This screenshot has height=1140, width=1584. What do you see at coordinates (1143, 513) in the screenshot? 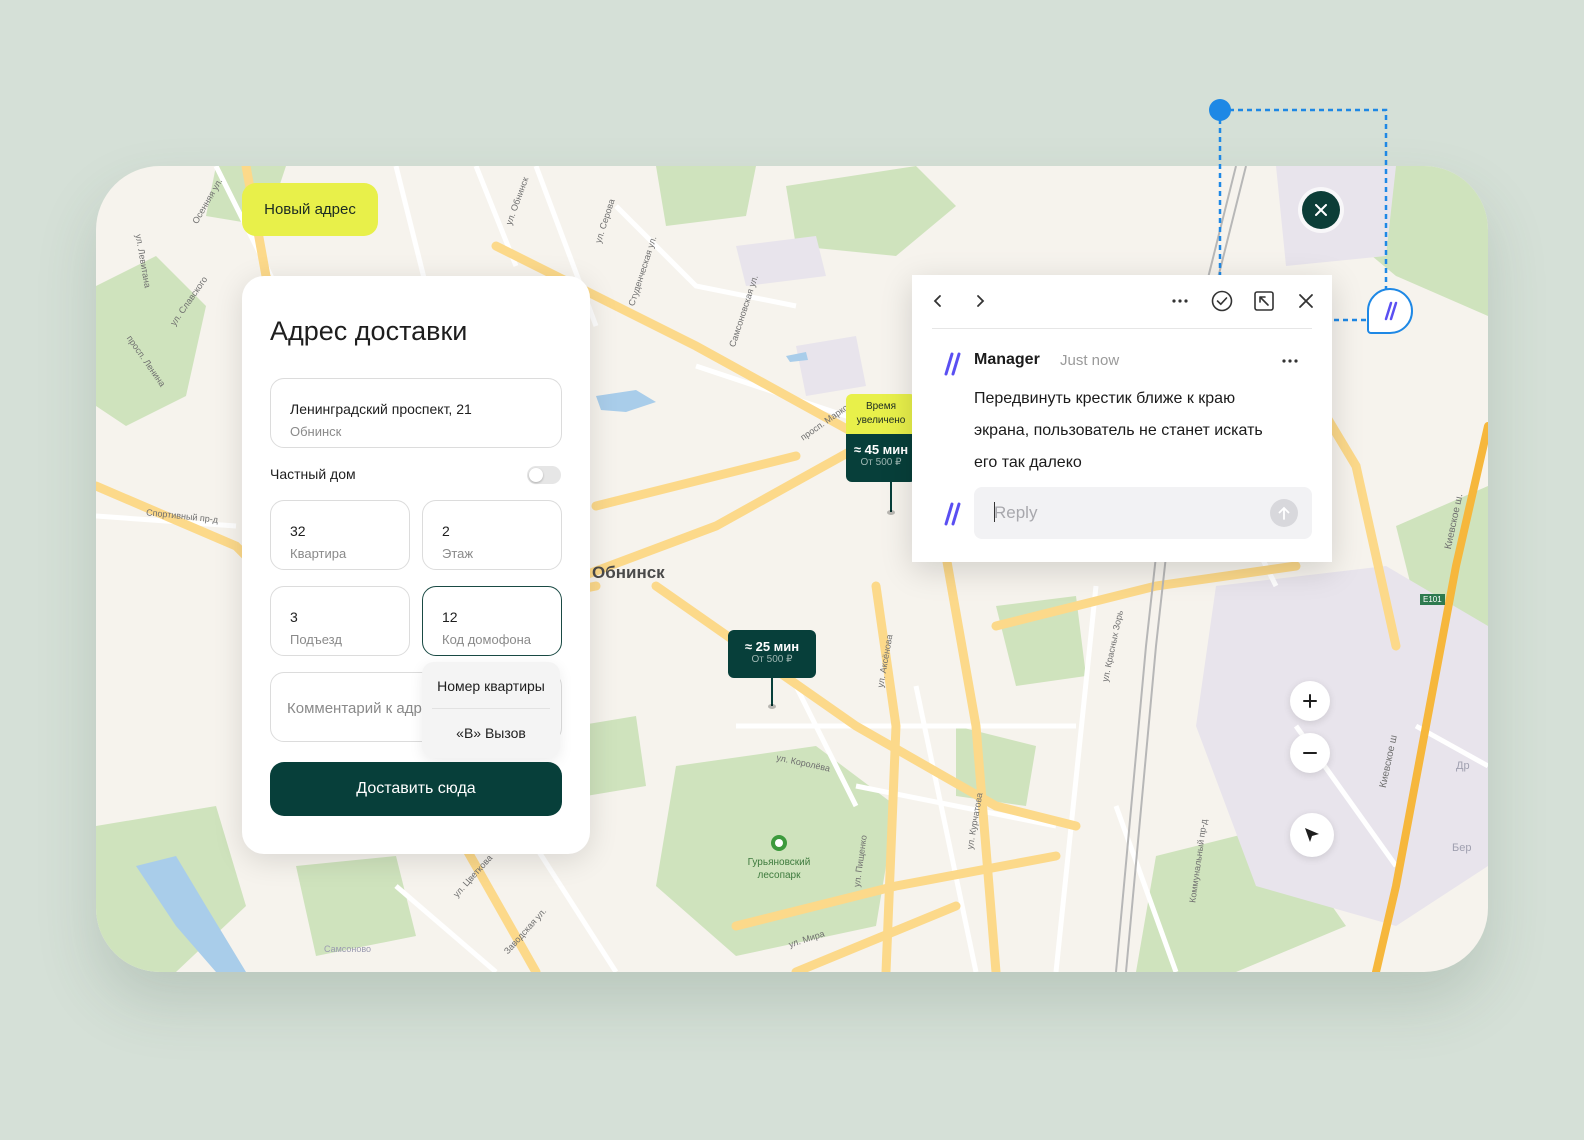
I see `reply-input: Reply` at bounding box center [1143, 513].